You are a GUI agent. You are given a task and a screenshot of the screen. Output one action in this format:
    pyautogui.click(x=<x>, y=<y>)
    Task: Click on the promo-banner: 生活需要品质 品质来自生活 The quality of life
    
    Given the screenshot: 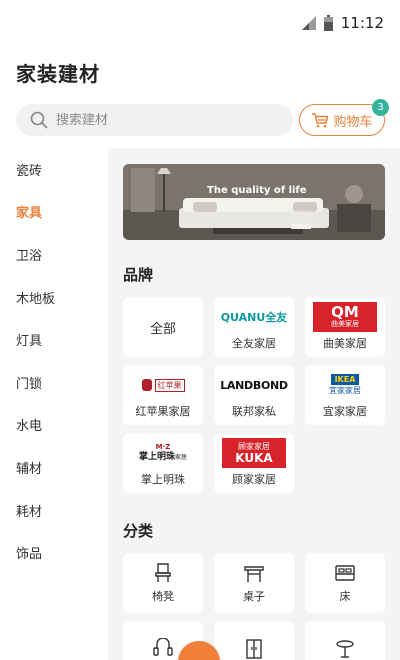 What is the action you would take?
    pyautogui.click(x=254, y=202)
    